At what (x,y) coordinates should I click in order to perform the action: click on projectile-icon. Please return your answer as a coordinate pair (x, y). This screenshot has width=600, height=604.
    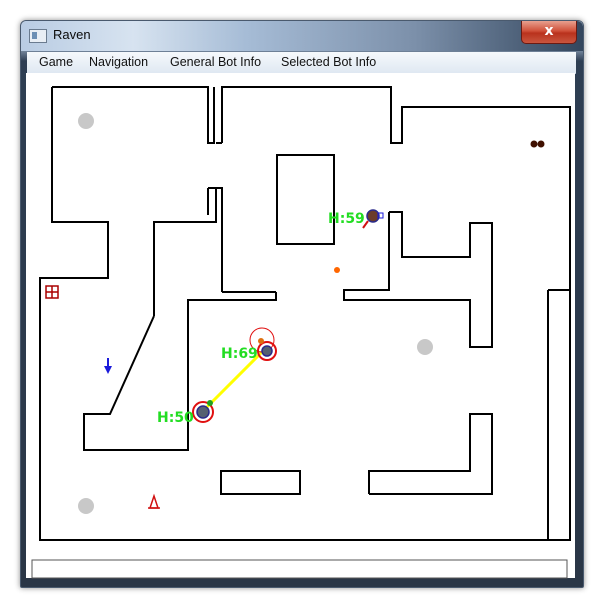
    Looking at the image, I should click on (337, 270).